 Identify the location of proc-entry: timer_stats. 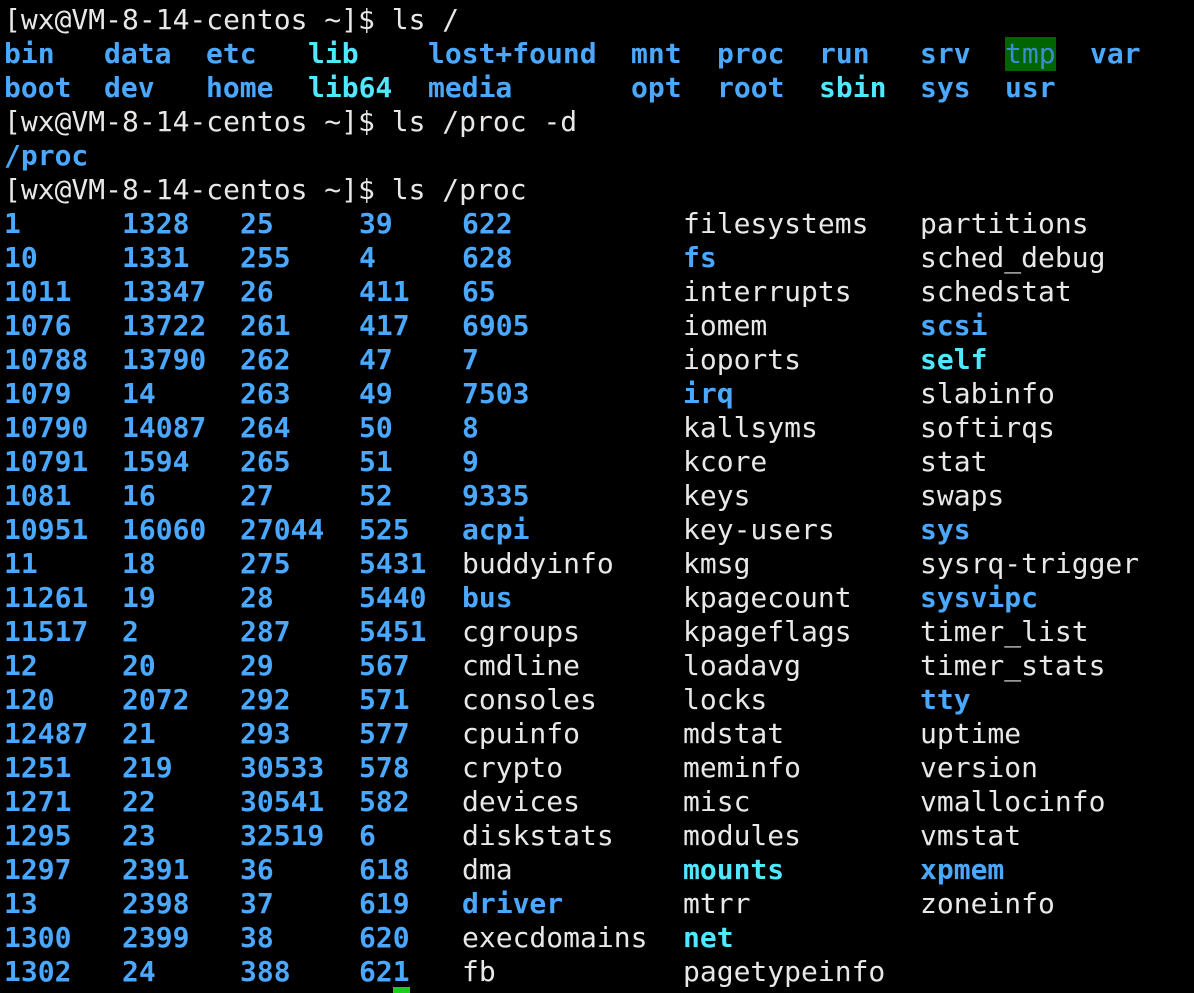
(1013, 665).